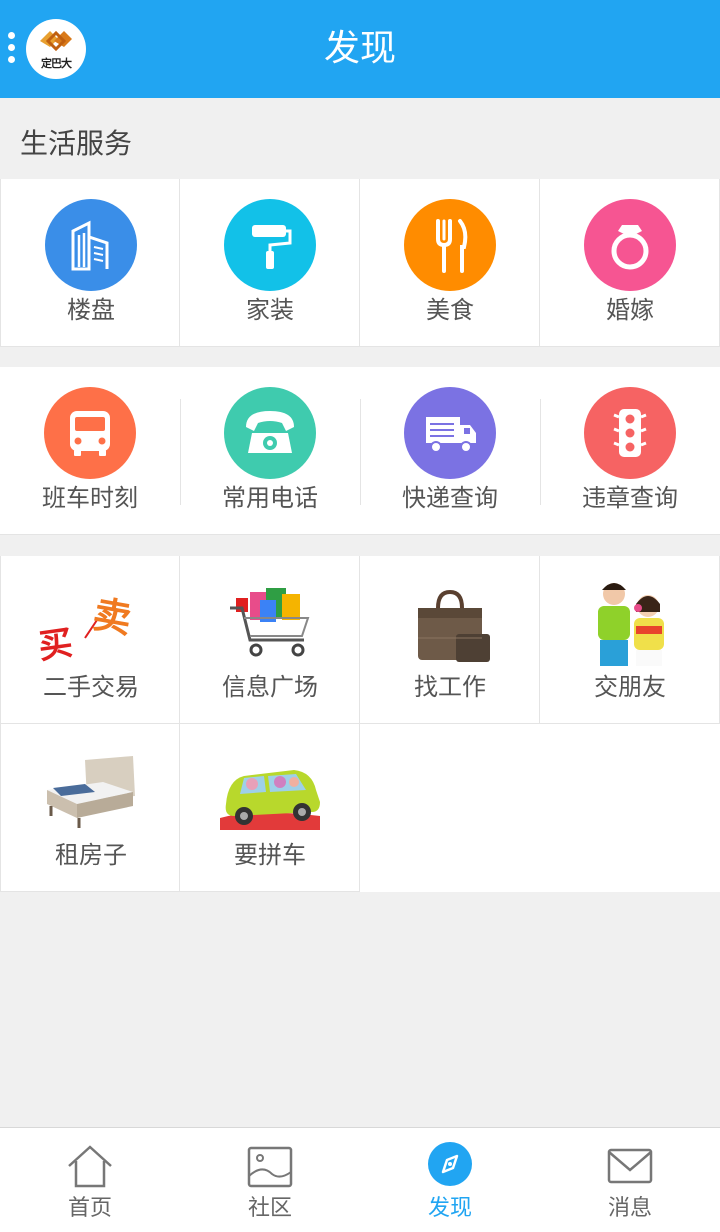 This screenshot has width=720, height=1232. I want to click on service-jobs: 找工作, so click(450, 640).